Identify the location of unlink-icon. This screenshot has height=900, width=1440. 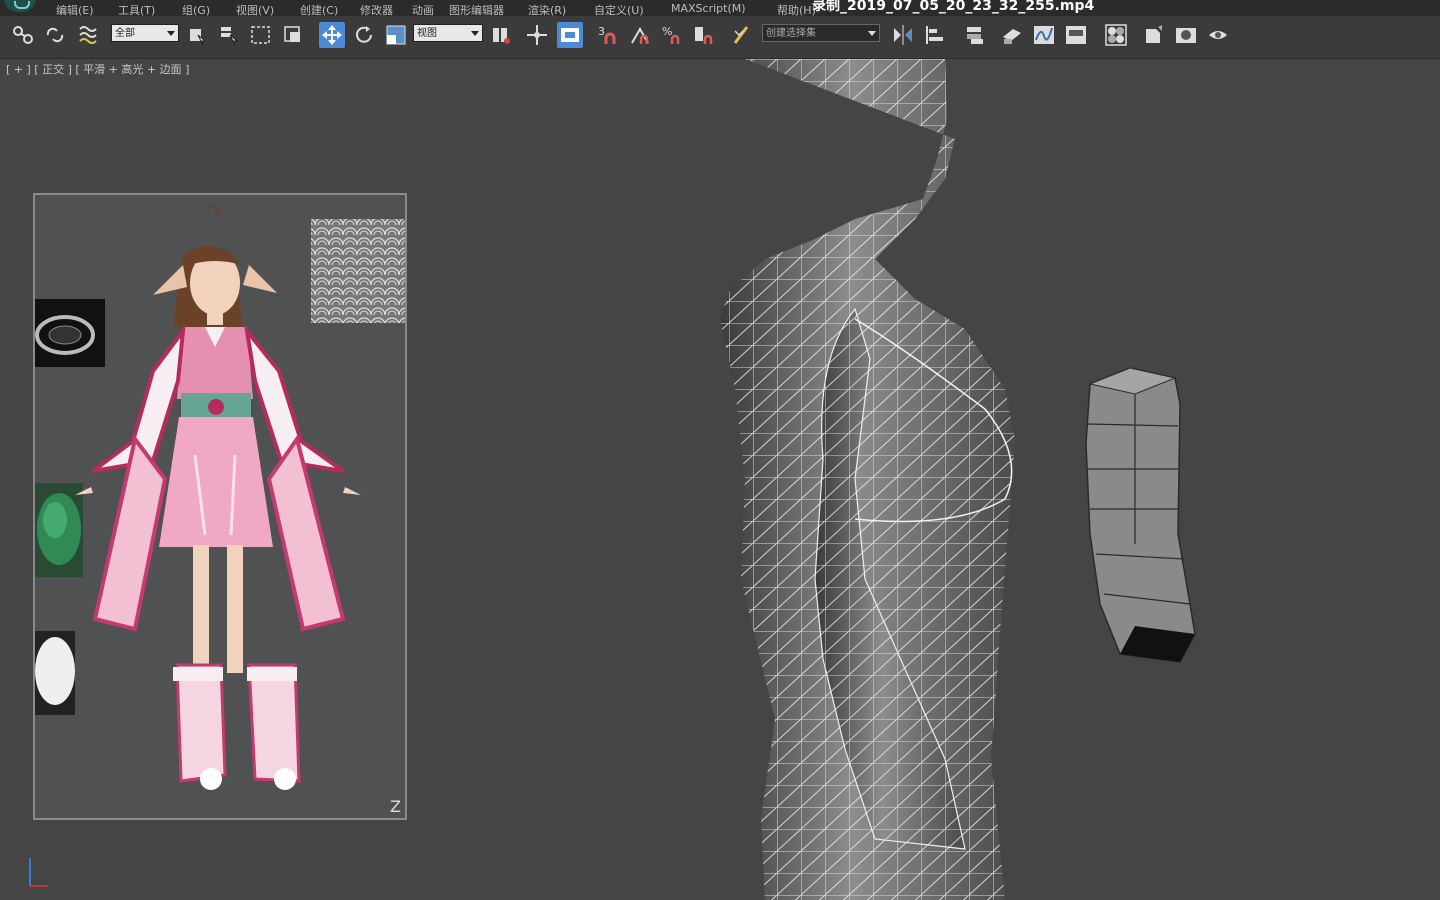
(55, 35).